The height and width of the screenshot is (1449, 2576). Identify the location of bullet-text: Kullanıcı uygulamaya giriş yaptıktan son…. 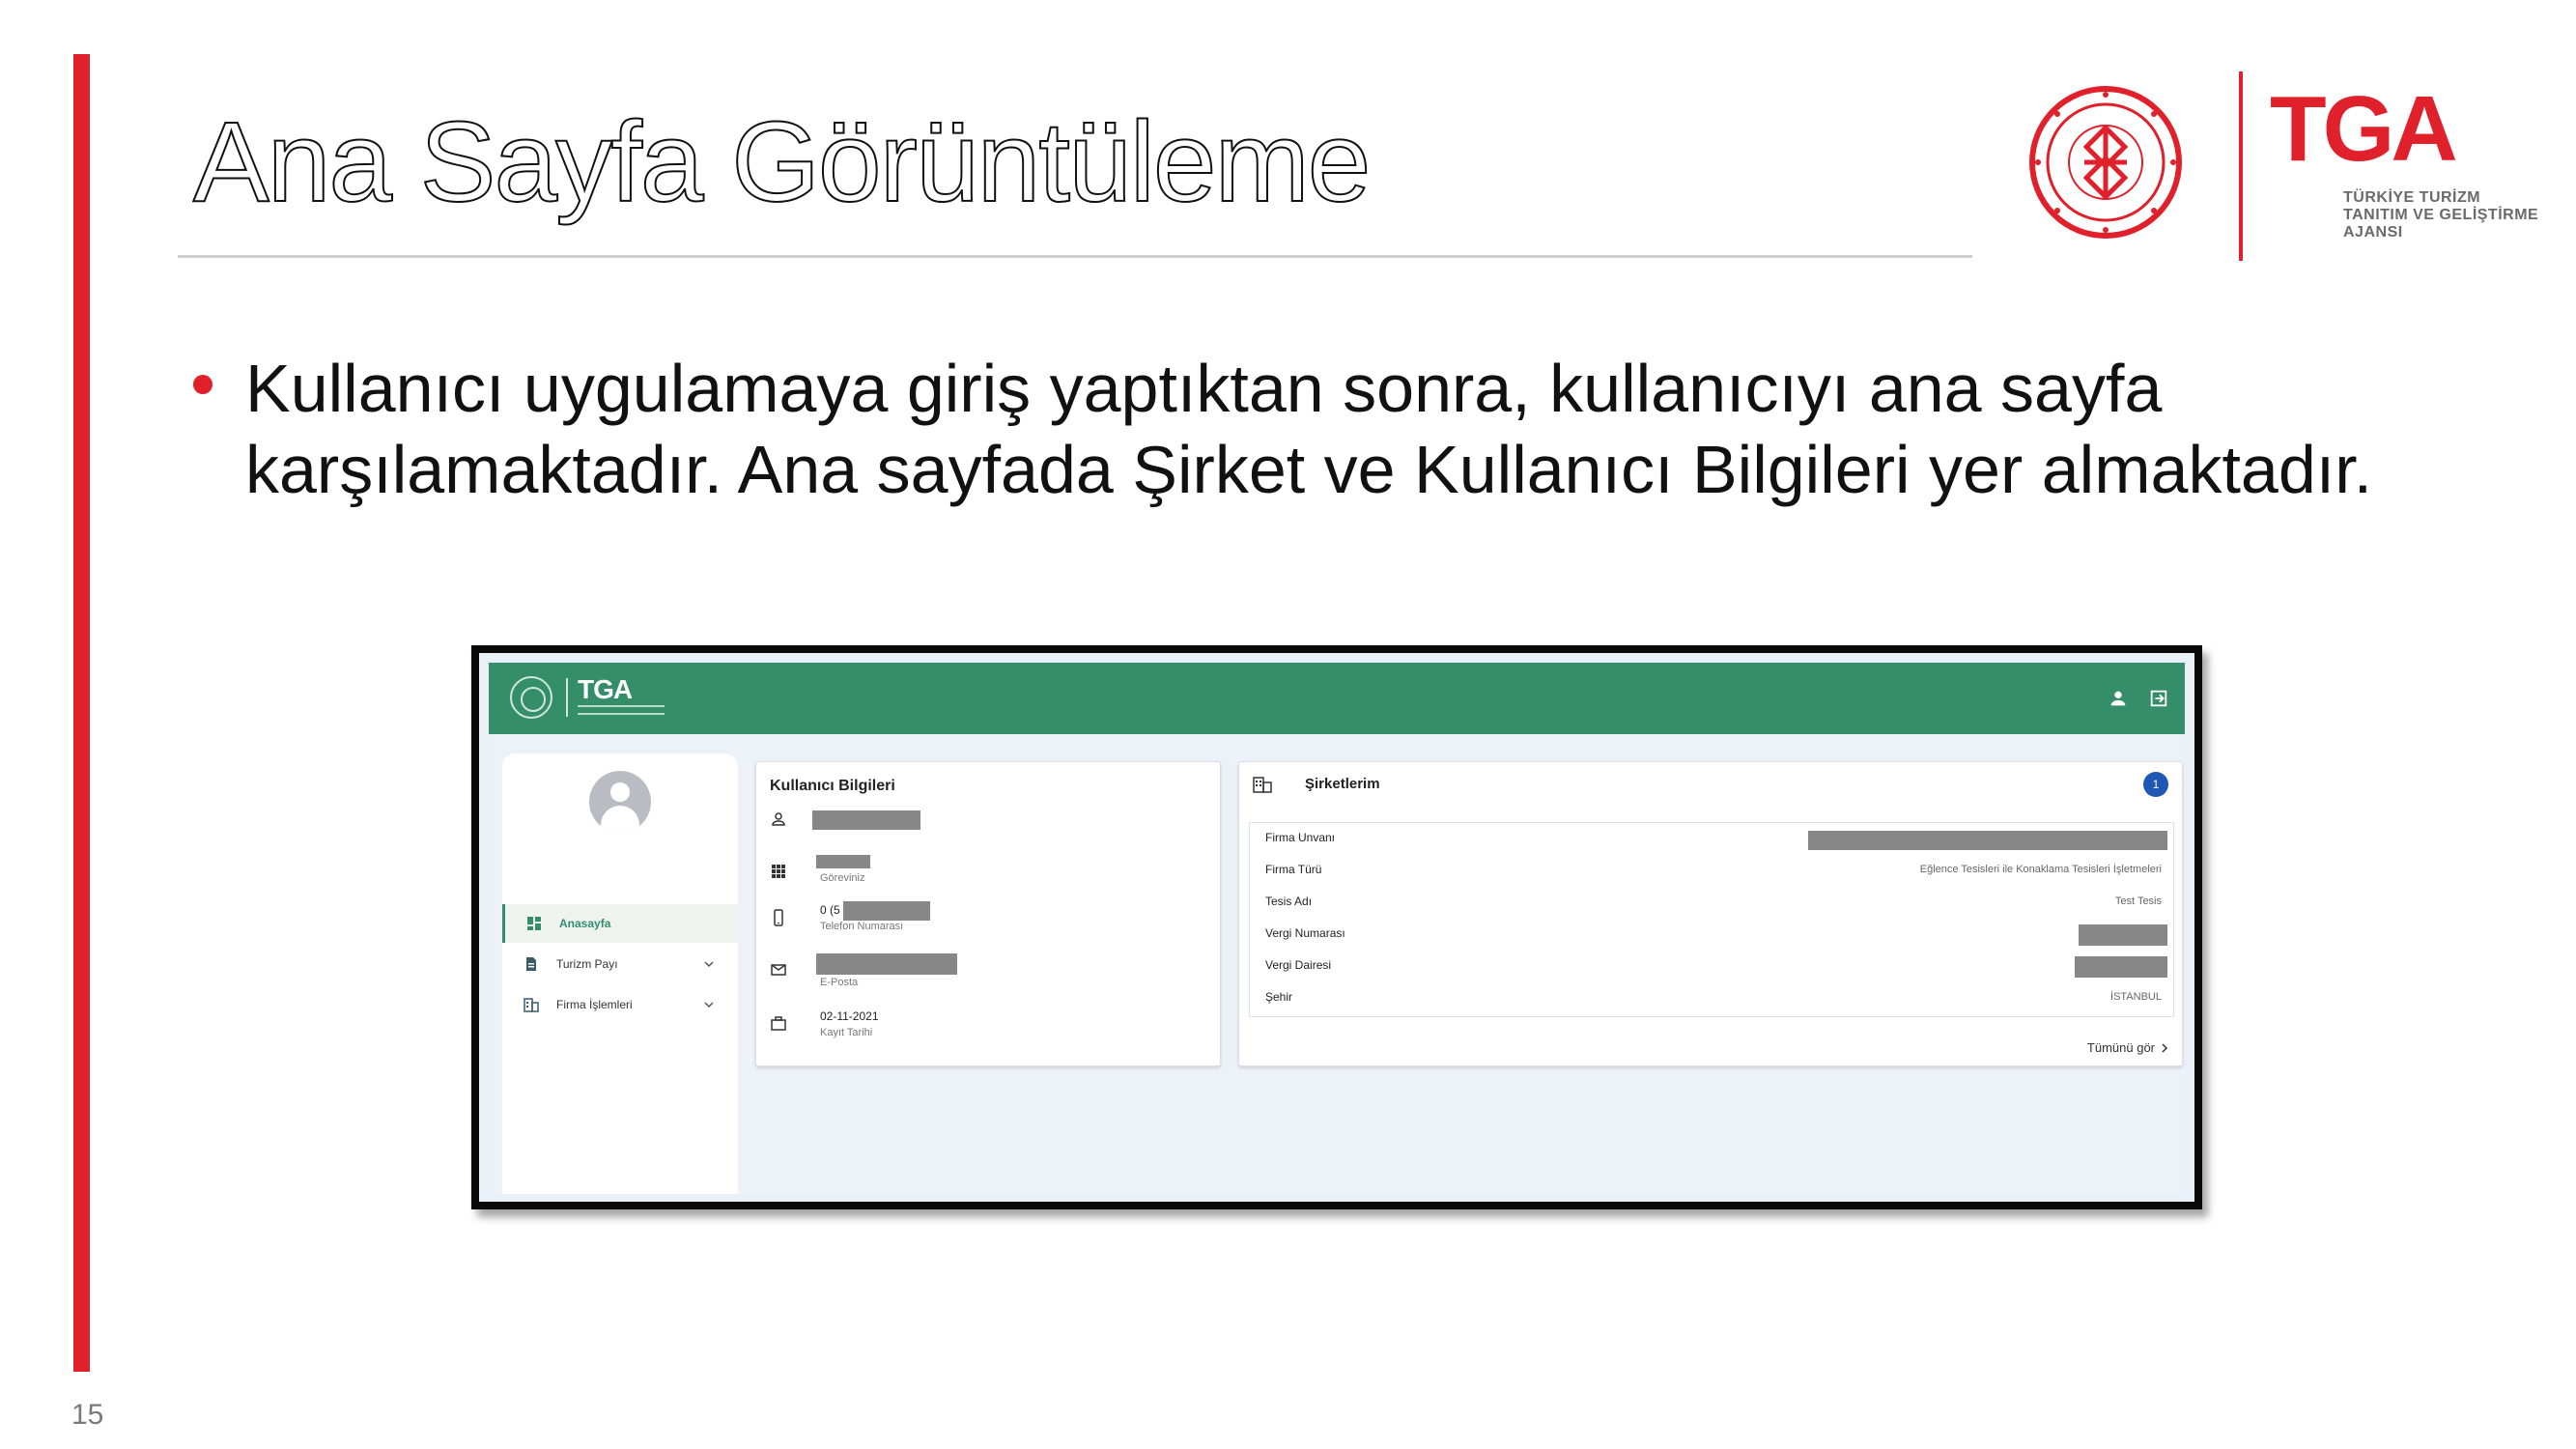
(1309, 429).